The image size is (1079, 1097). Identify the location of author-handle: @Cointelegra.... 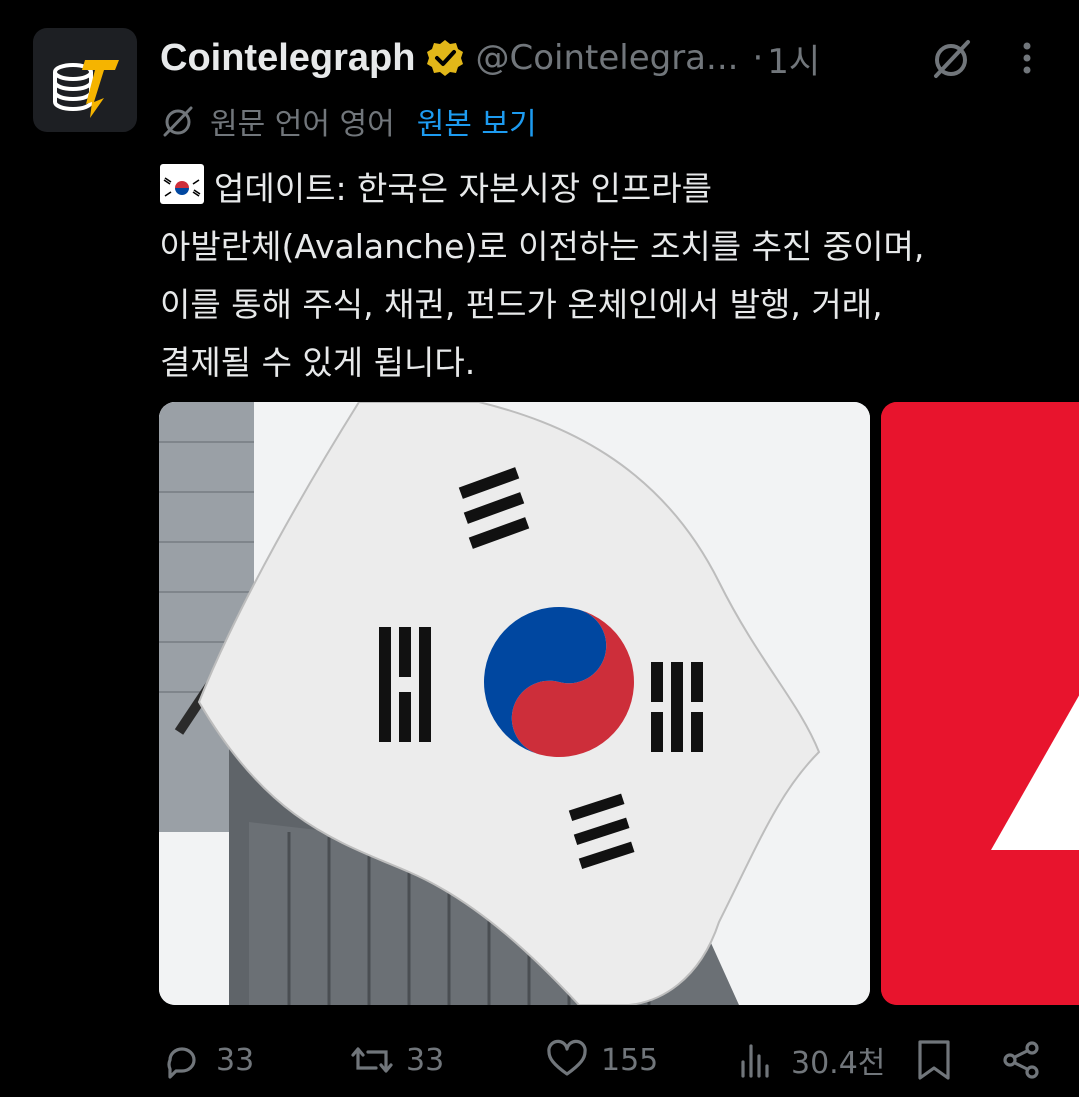
(606, 58).